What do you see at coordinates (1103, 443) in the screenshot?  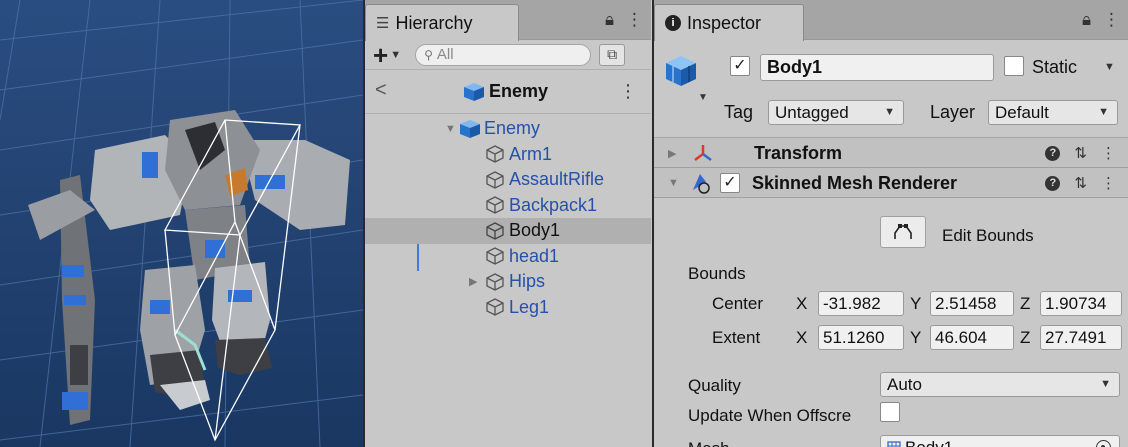 I see `object-picker-target-icon` at bounding box center [1103, 443].